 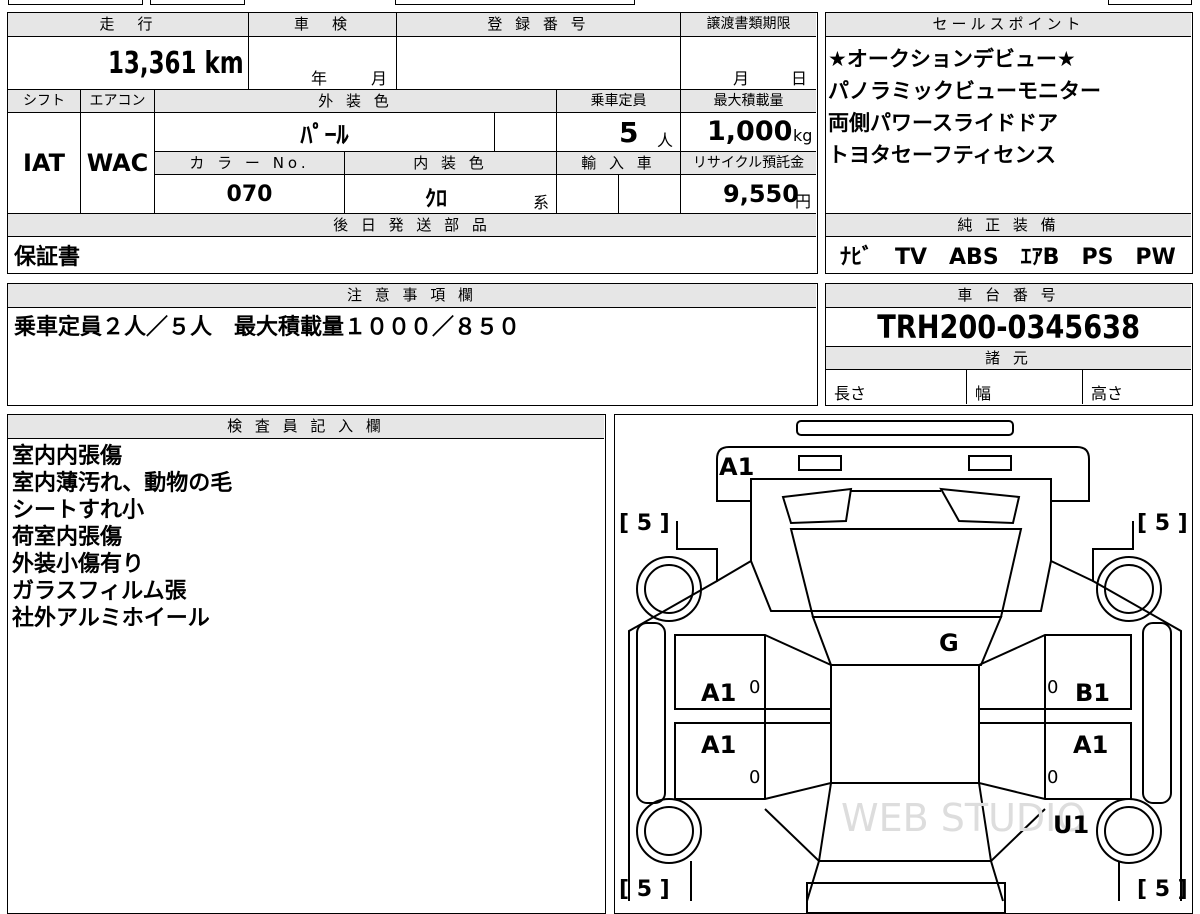 I want to click on exterior-color-header: 外 装 色, so click(x=355, y=101).